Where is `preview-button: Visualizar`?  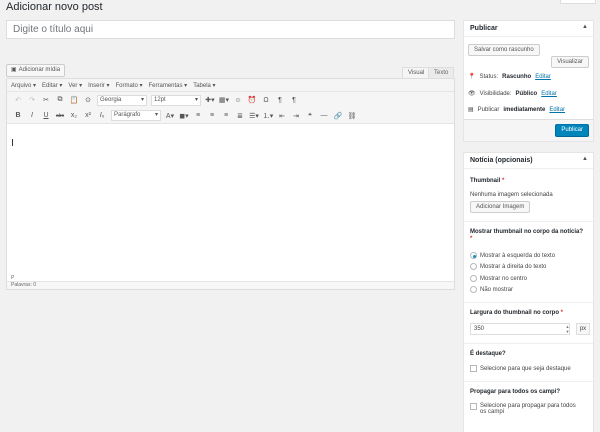
preview-button: Visualizar is located at coordinates (570, 62).